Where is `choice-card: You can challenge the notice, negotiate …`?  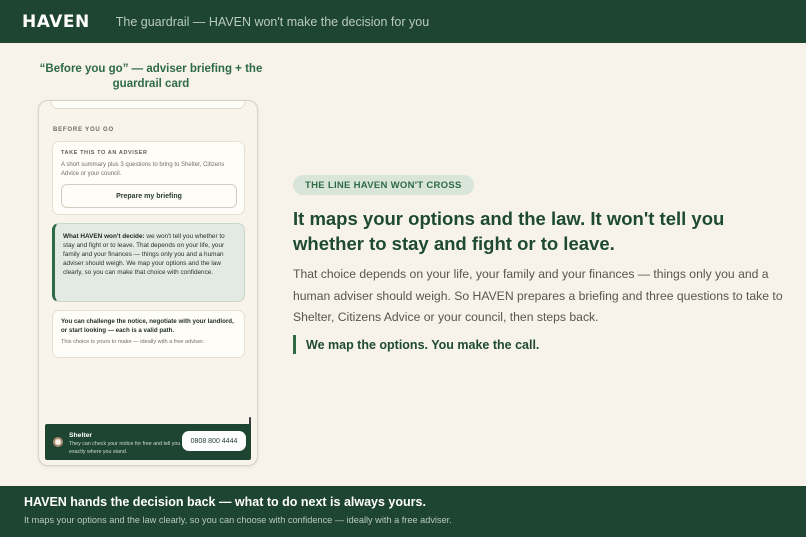
choice-card: You can challenge the notice, negotiate … is located at coordinates (148, 334).